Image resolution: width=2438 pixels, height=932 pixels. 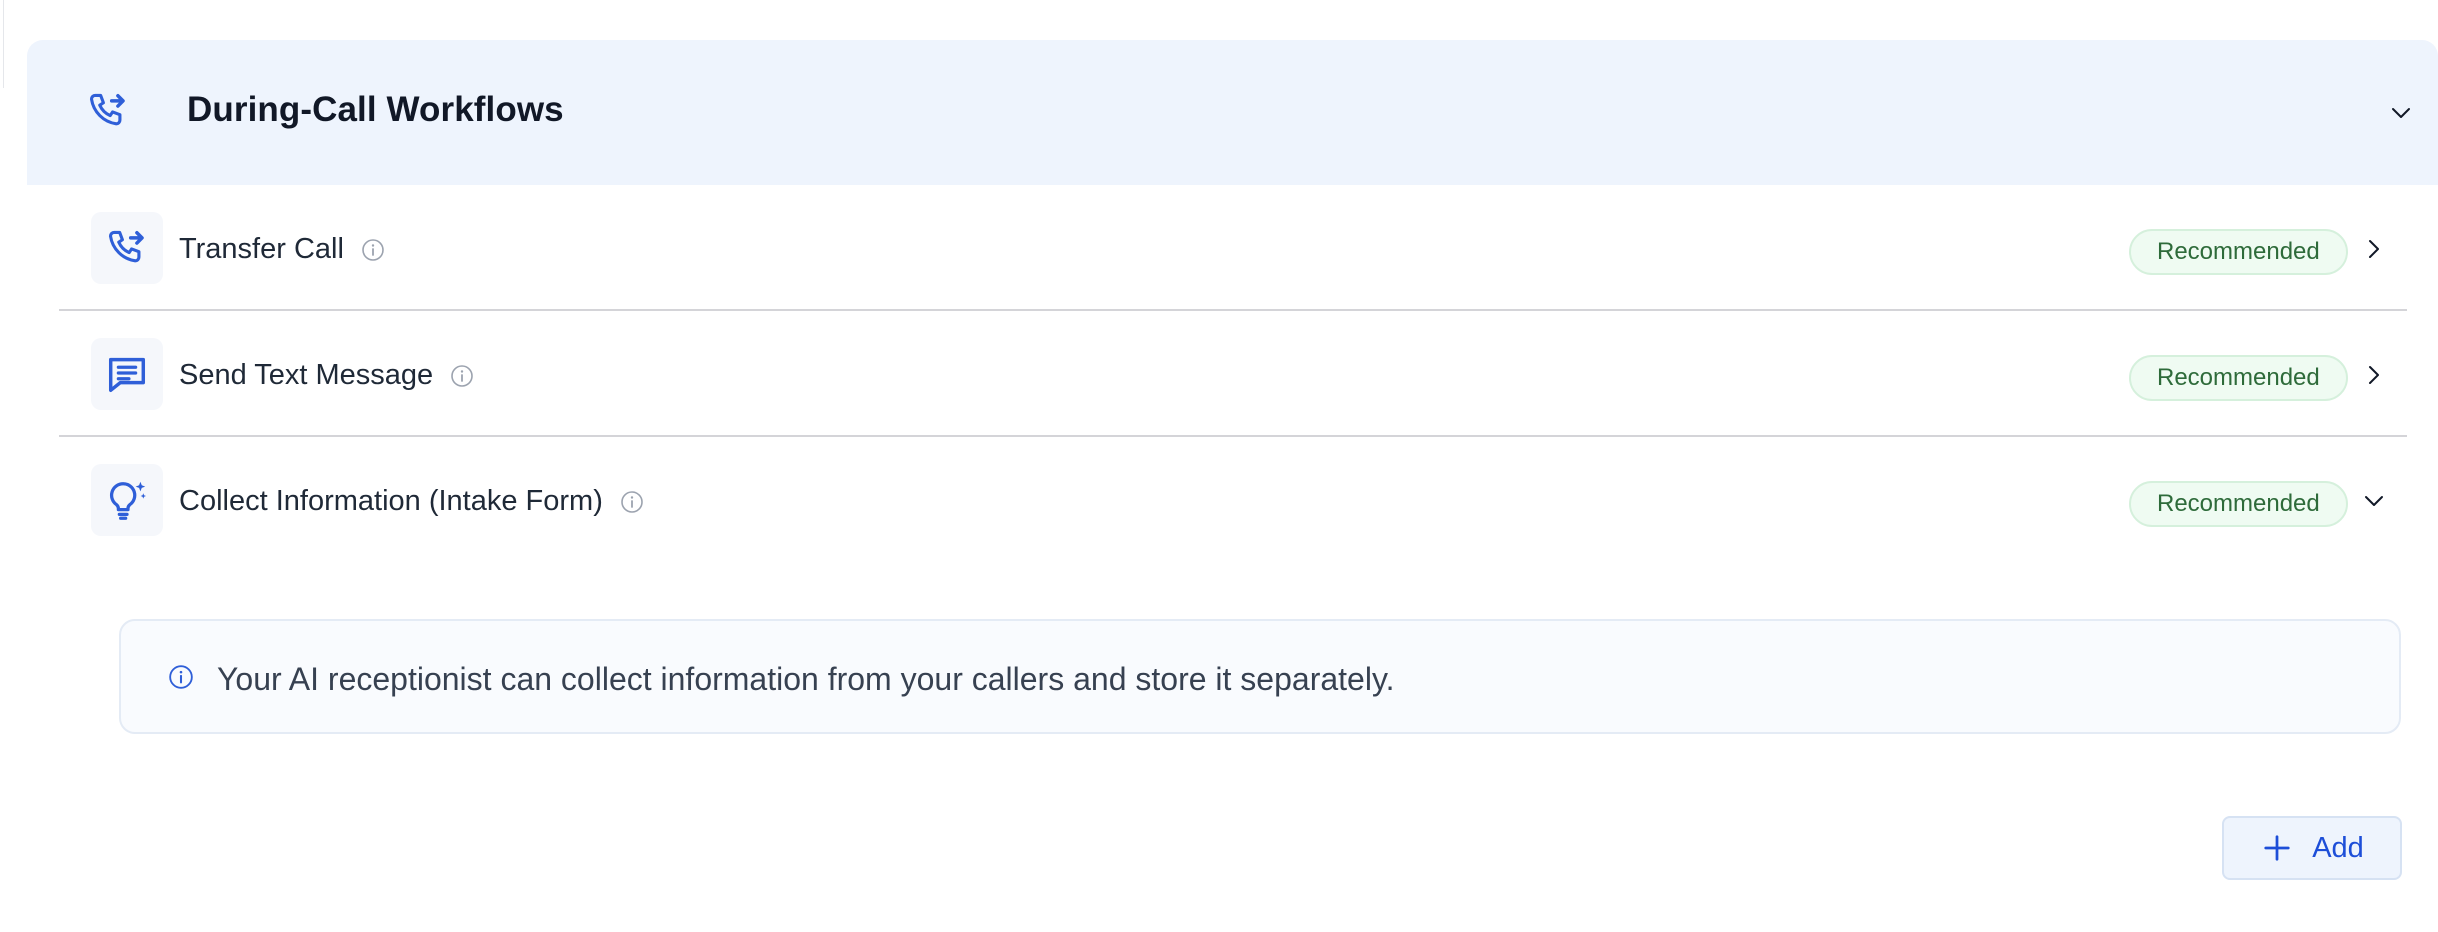 I want to click on workflow-label: Collect Information (Intake Form), so click(x=412, y=501).